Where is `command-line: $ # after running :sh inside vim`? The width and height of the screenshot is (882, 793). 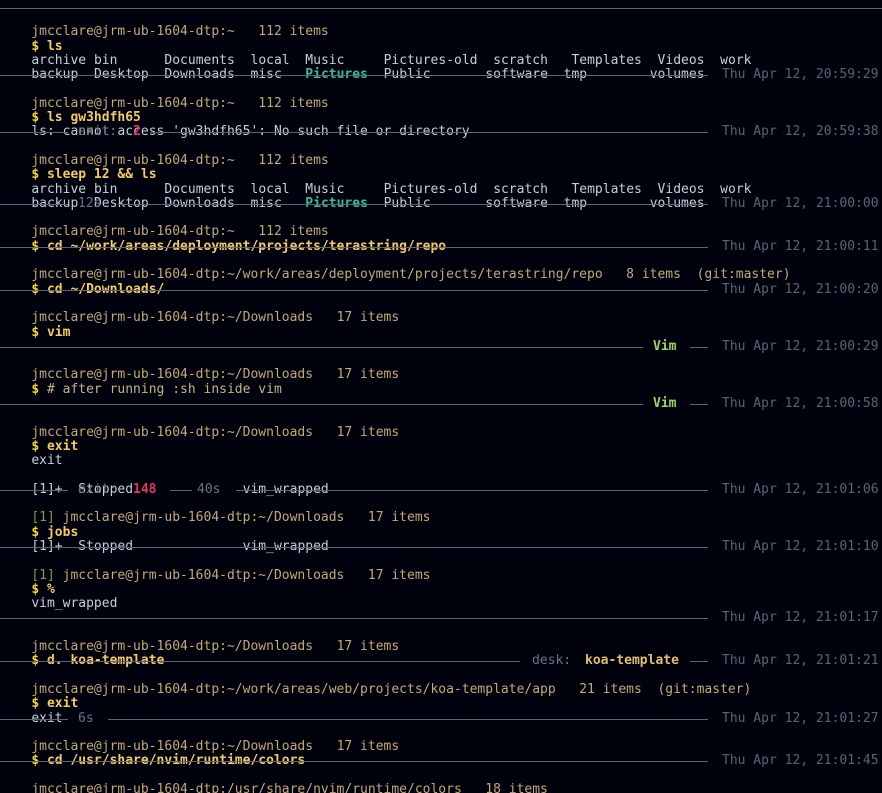 command-line: $ # after running :sh inside vim is located at coordinates (441, 382).